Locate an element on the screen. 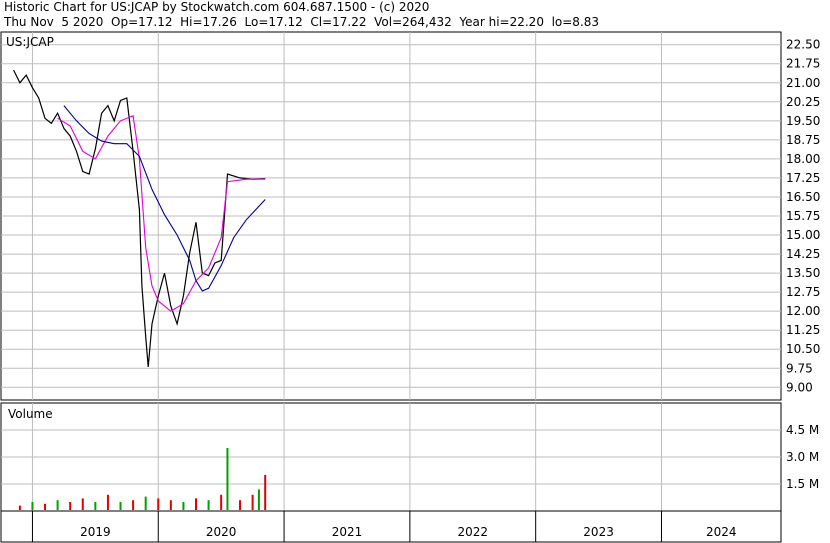 The width and height of the screenshot is (830, 543). price-tick-label: 12.75 is located at coordinates (803, 292).